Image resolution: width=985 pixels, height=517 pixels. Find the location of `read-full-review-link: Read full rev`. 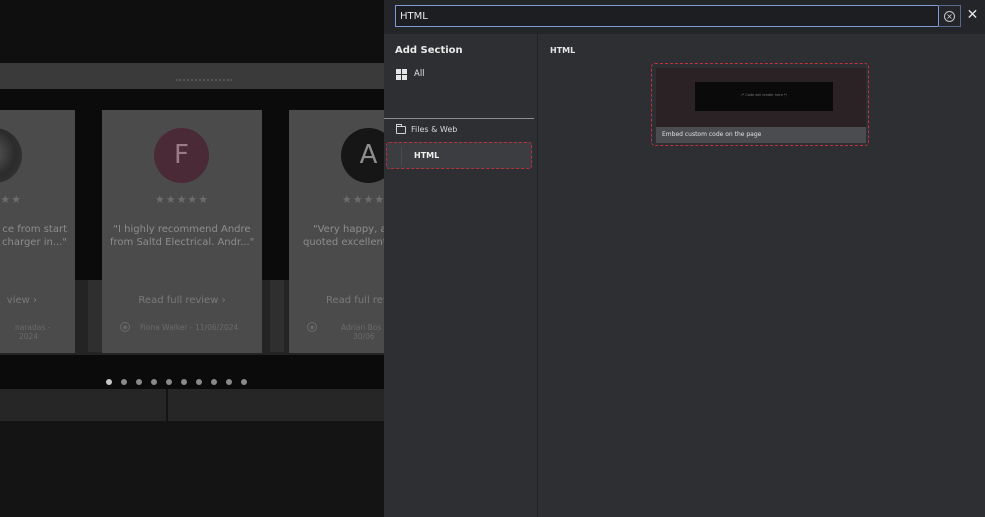

read-full-review-link: Read full rev is located at coordinates (336, 300).